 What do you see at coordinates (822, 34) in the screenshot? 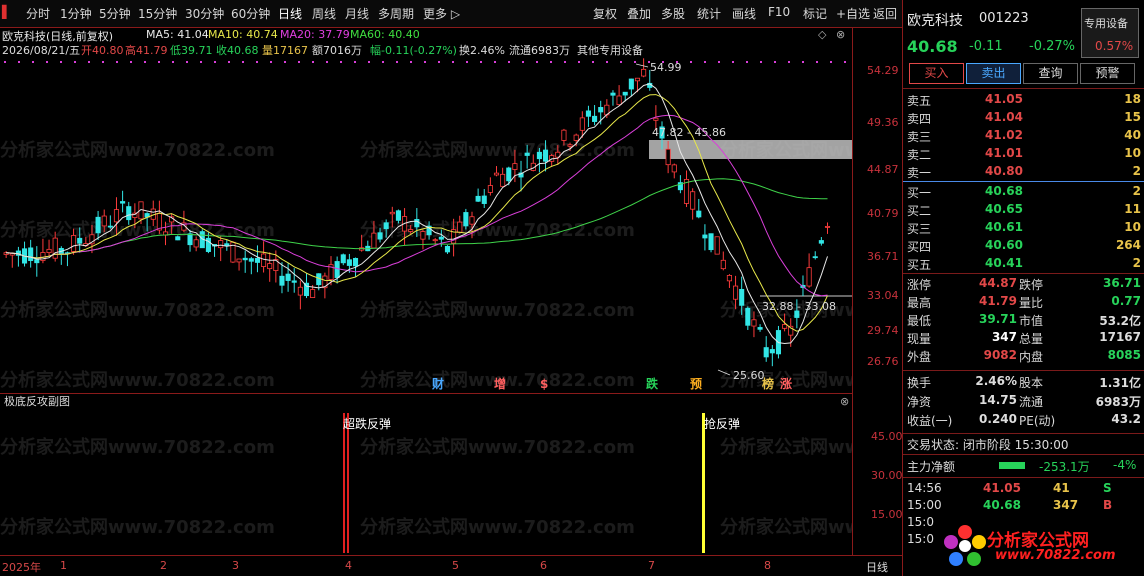
I see `diamond-icon: ◇` at bounding box center [822, 34].